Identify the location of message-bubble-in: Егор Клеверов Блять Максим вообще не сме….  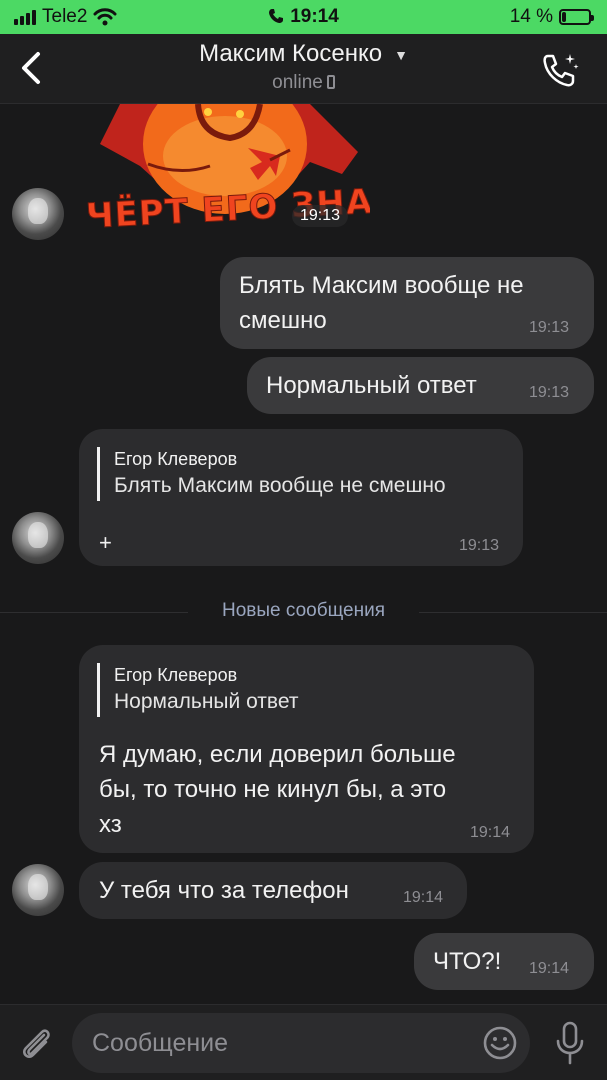
(301, 497).